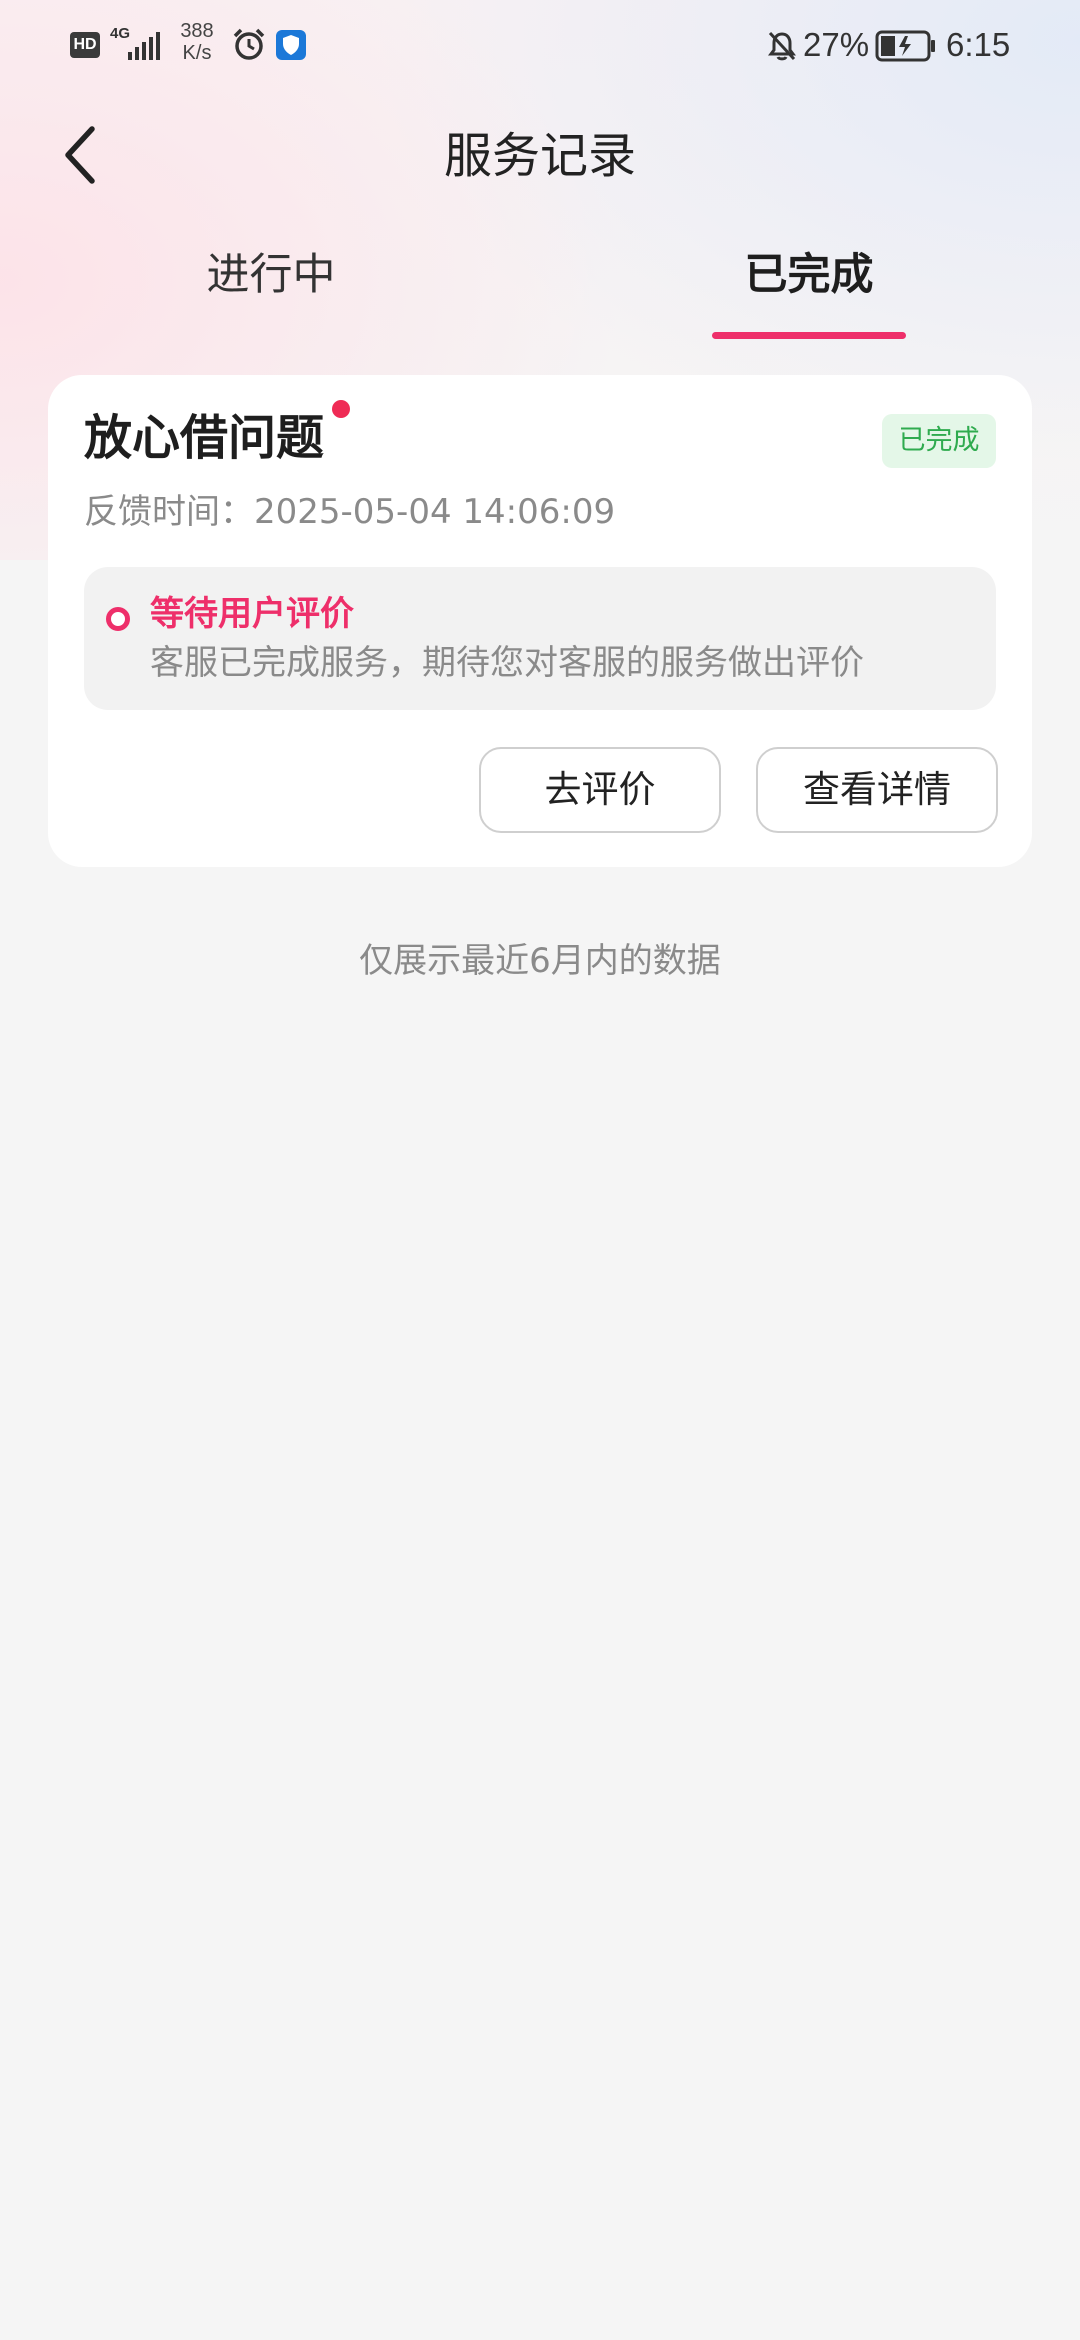 The image size is (1080, 2340). I want to click on bell-off-icon, so click(782, 46).